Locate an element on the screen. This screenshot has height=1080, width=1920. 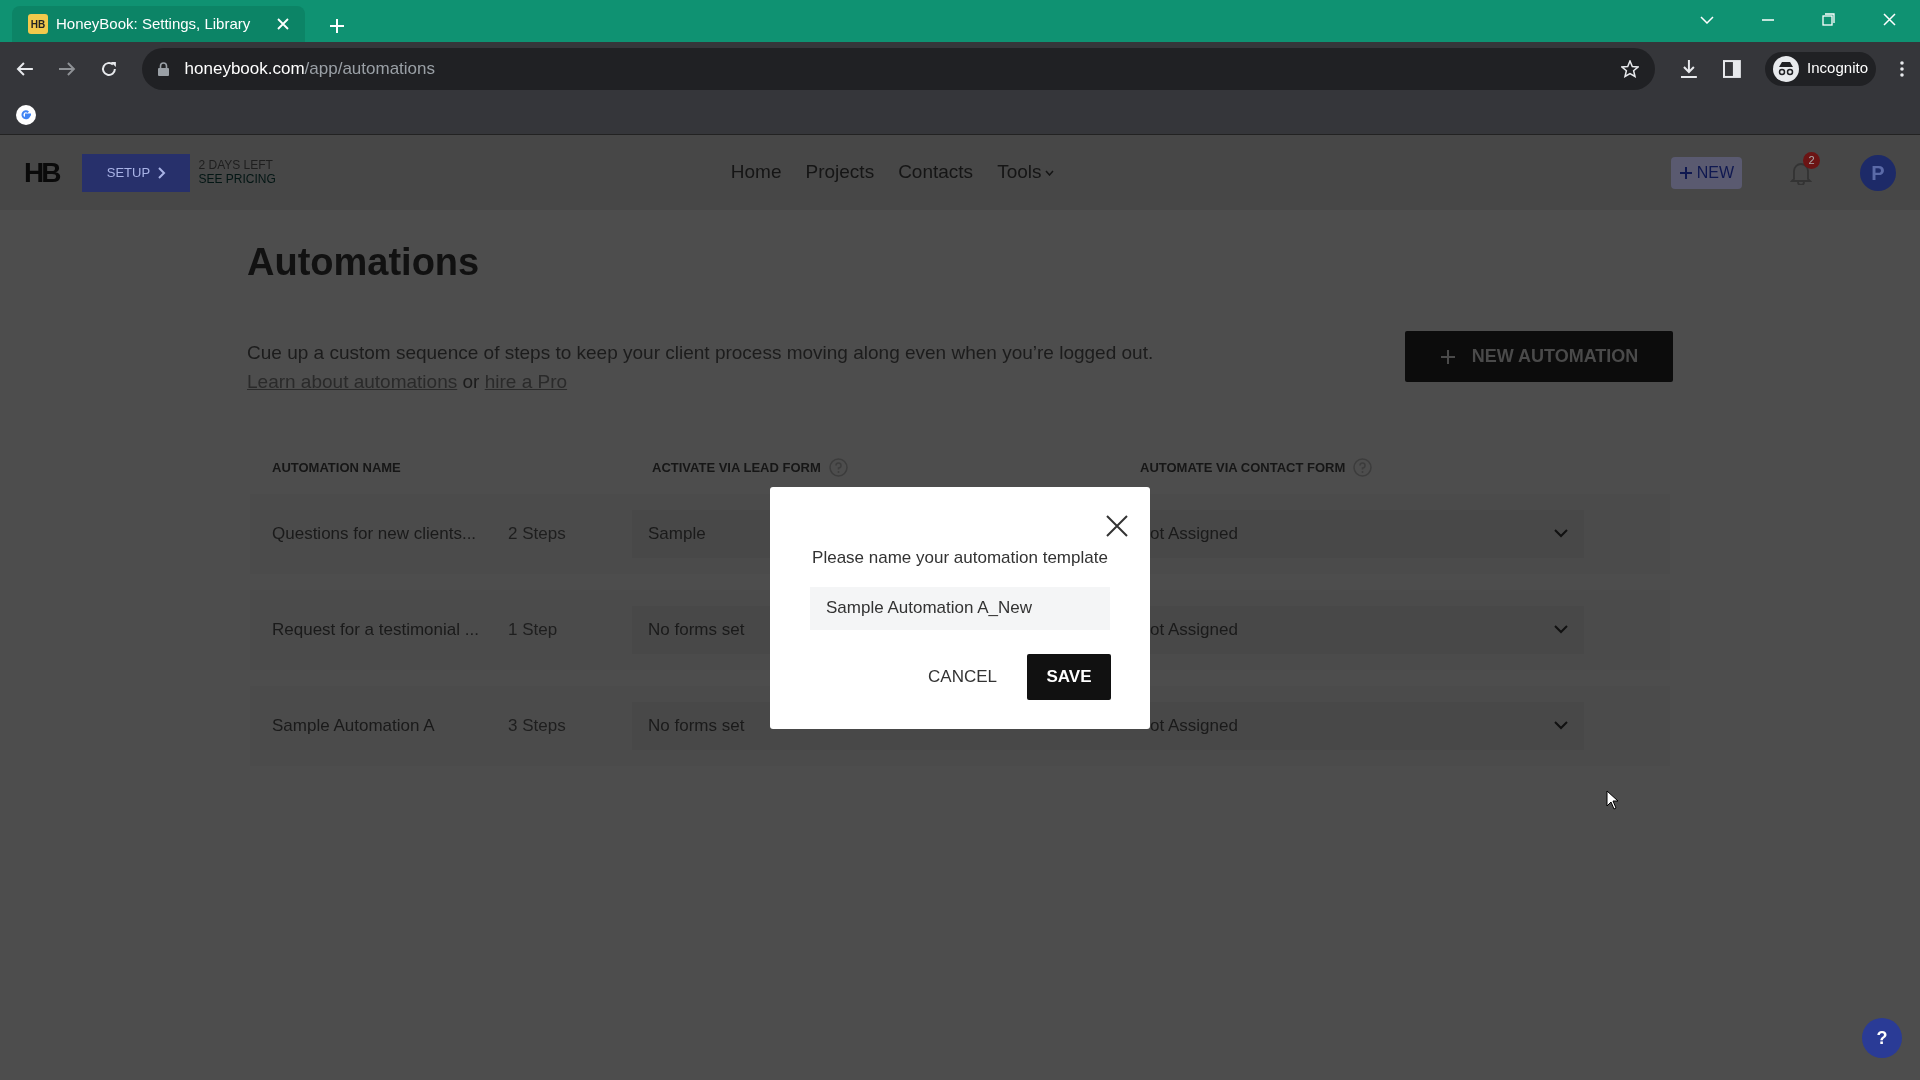
address-bar: honeybook.com/app/automations is located at coordinates (898, 68).